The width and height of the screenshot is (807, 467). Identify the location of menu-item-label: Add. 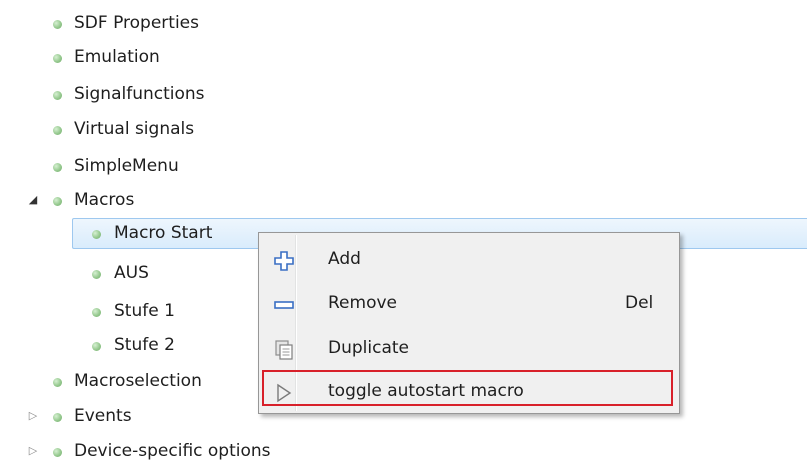
(344, 259).